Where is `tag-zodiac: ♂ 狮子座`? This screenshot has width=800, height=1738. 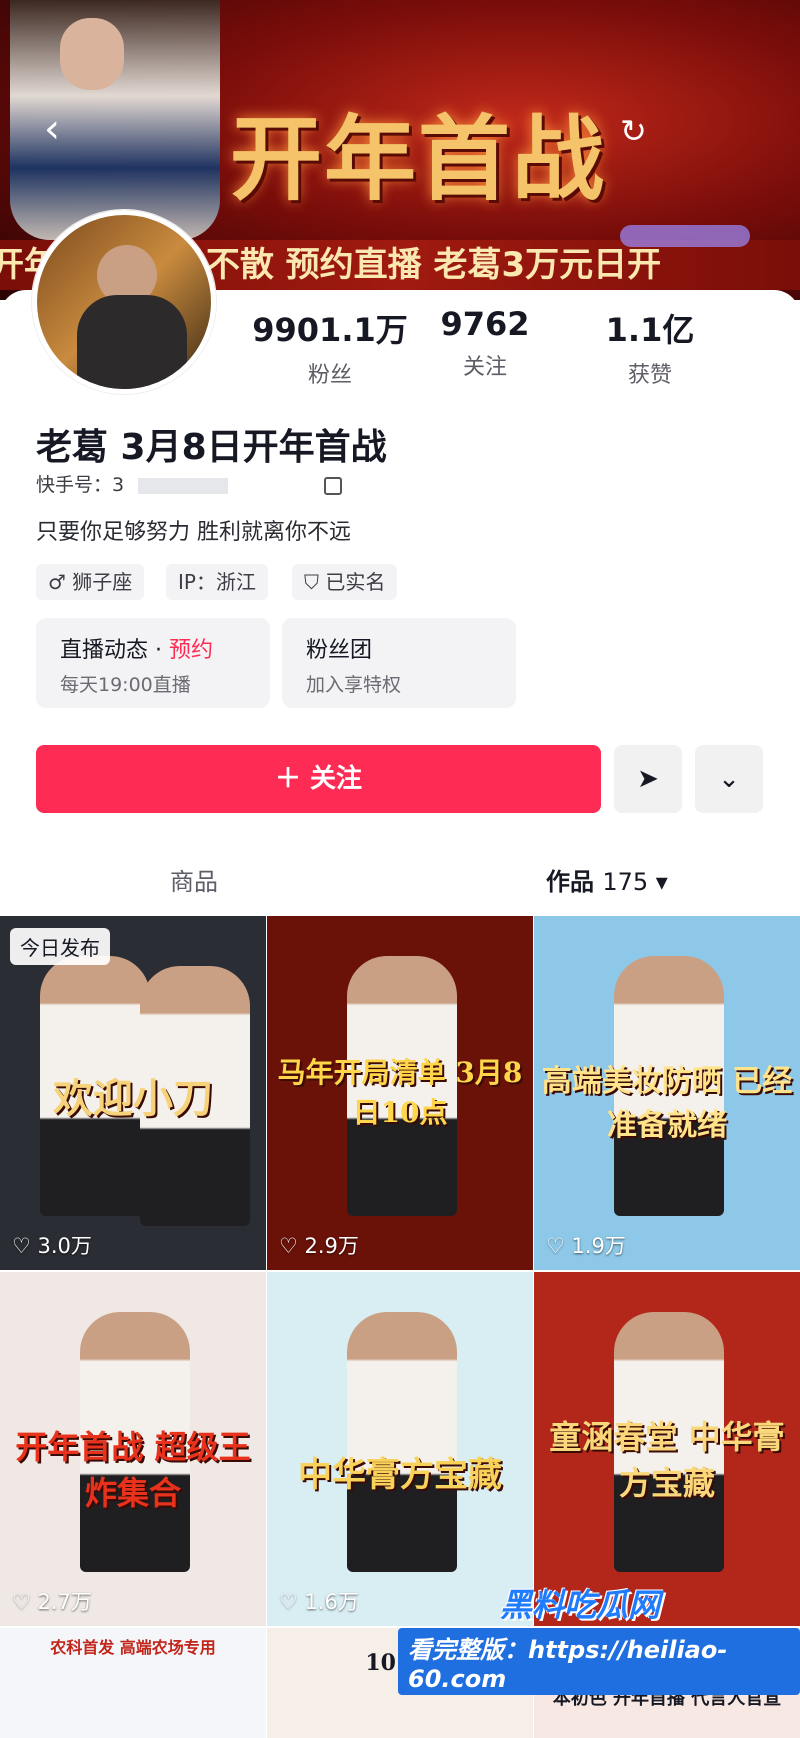
tag-zodiac: ♂ 狮子座 is located at coordinates (90, 582).